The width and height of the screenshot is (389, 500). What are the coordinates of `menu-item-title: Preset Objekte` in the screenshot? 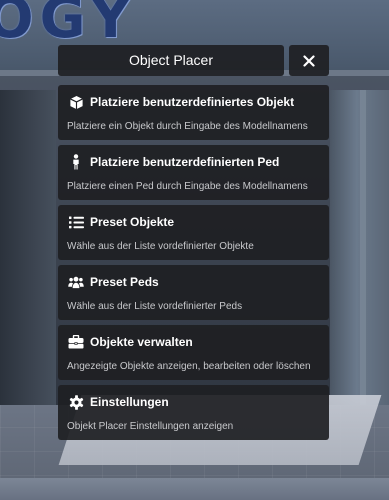 It's located at (132, 222).